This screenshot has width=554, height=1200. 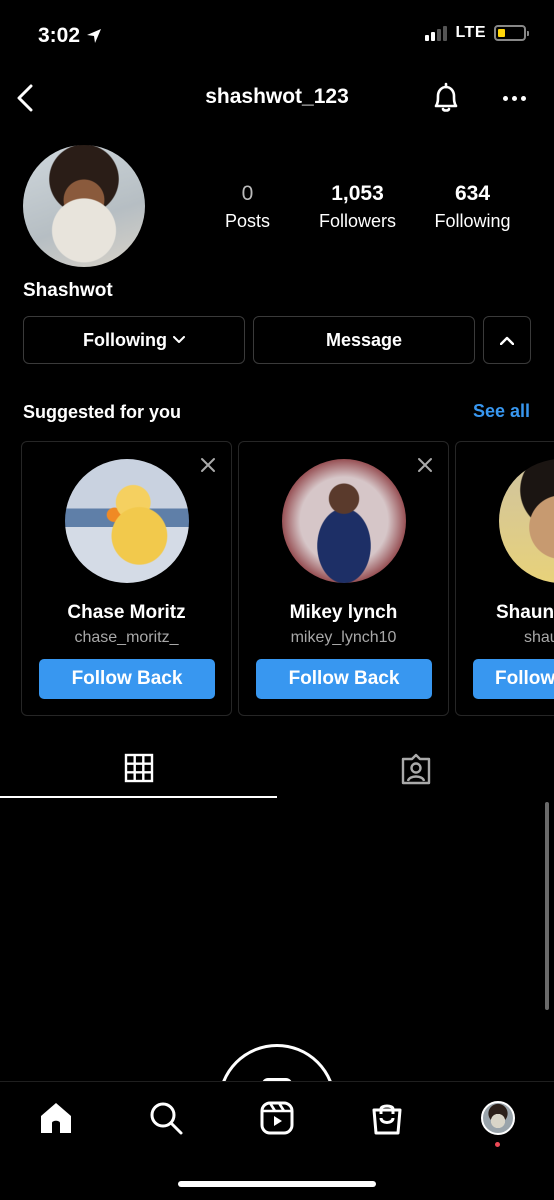 I want to click on suggestion-card: Chase Moritz chase_moritz_ Follow Back, so click(x=126, y=578).